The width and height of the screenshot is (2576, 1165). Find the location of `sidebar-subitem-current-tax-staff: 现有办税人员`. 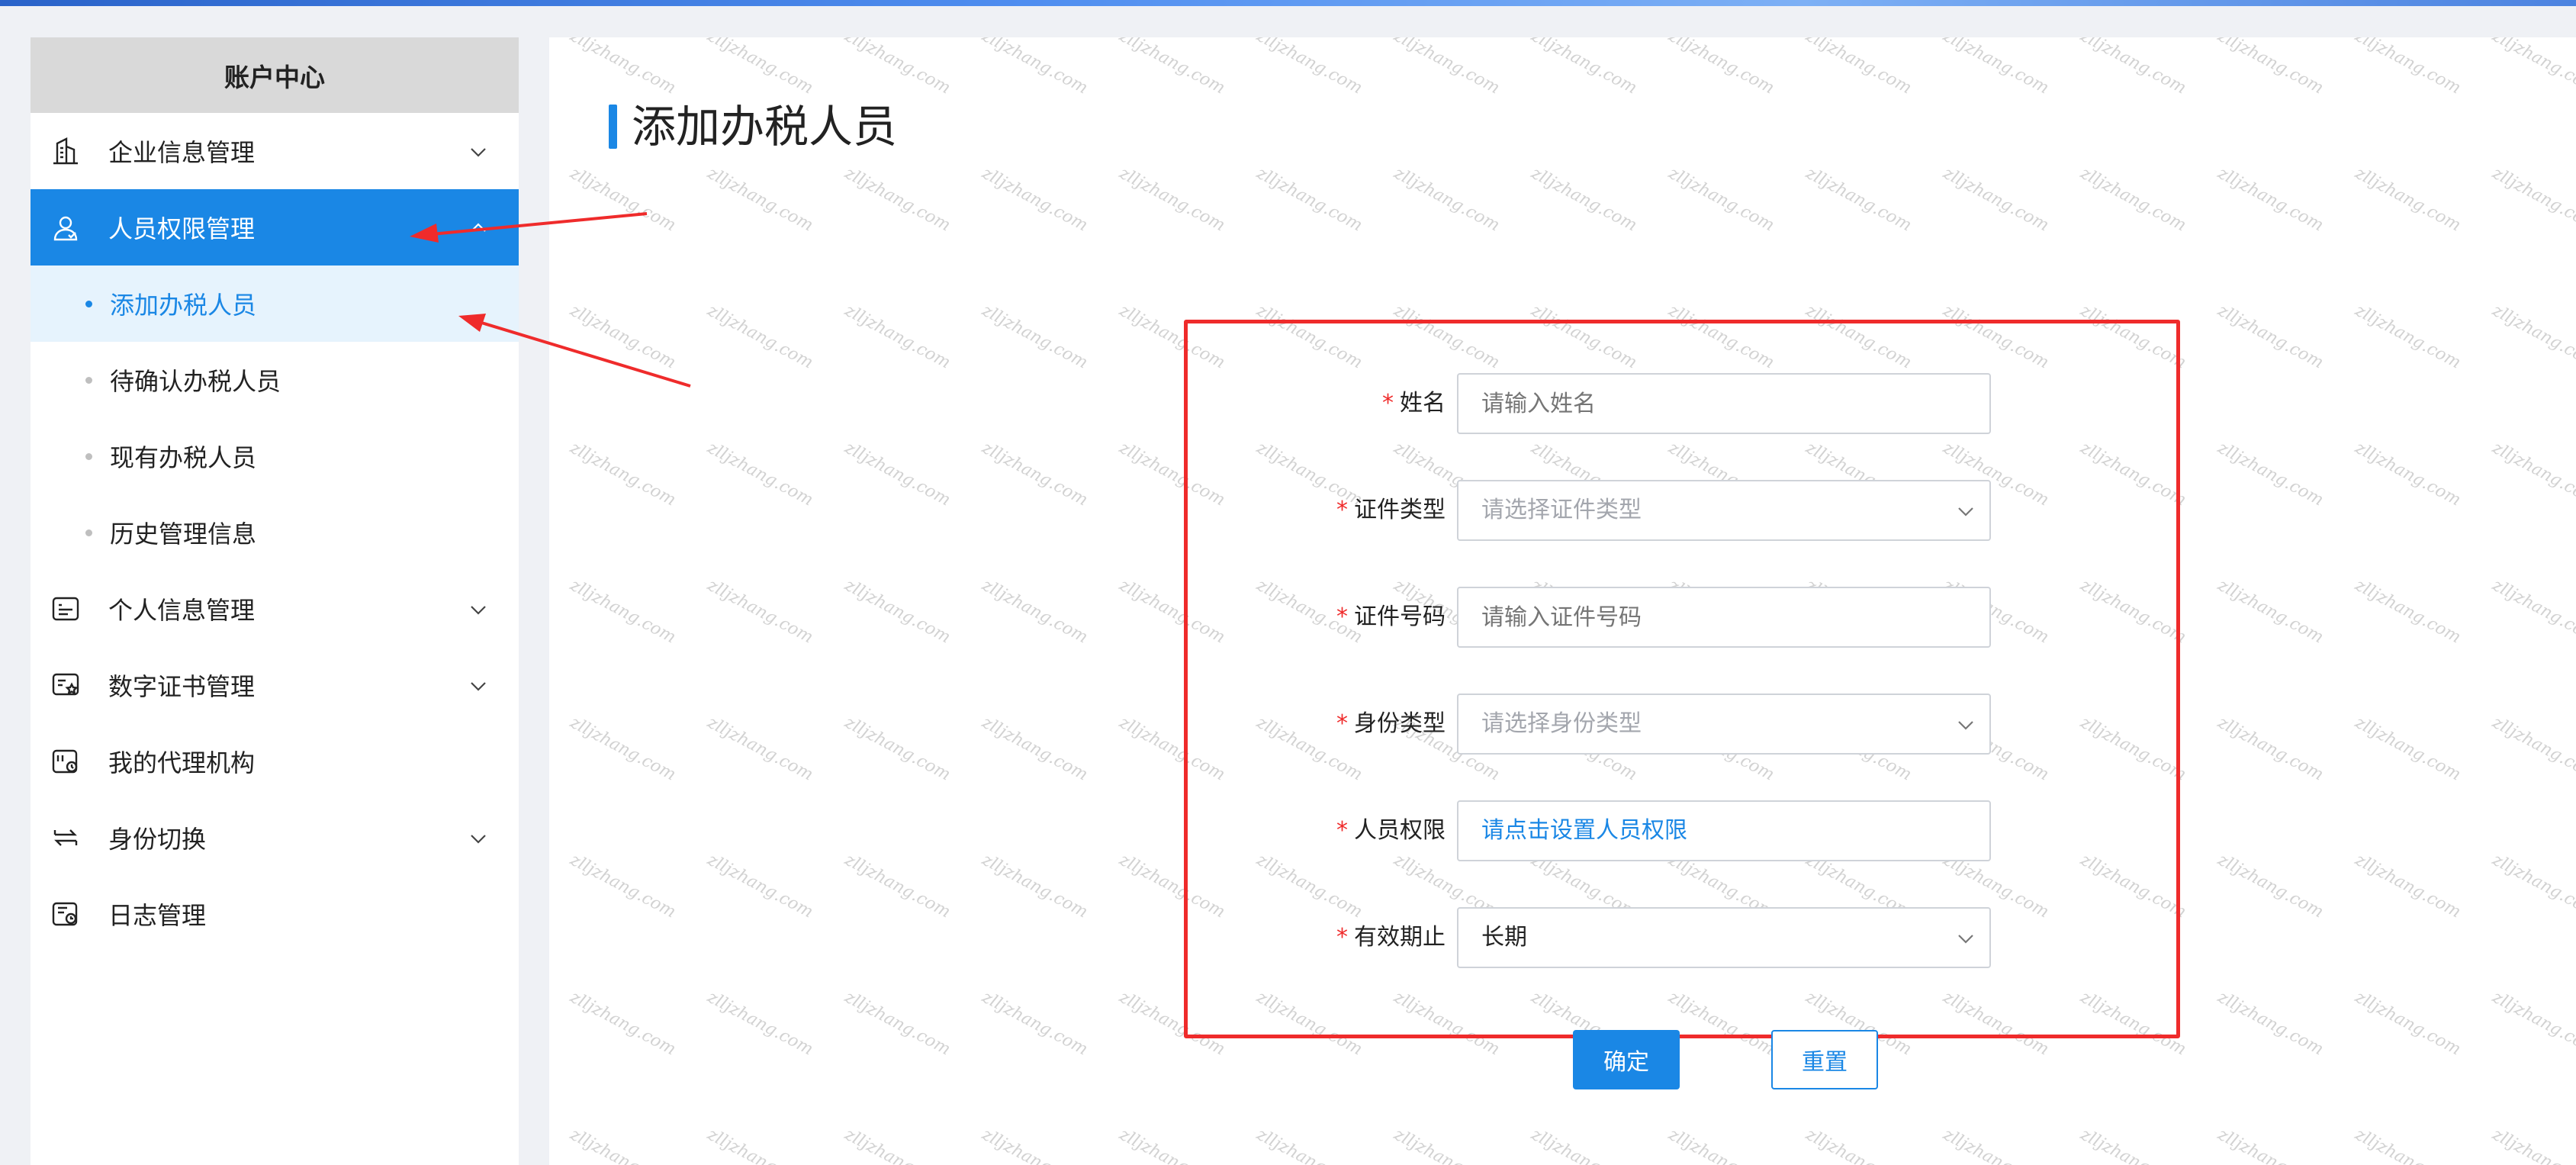

sidebar-subitem-current-tax-staff: 现有办税人员 is located at coordinates (275, 456).